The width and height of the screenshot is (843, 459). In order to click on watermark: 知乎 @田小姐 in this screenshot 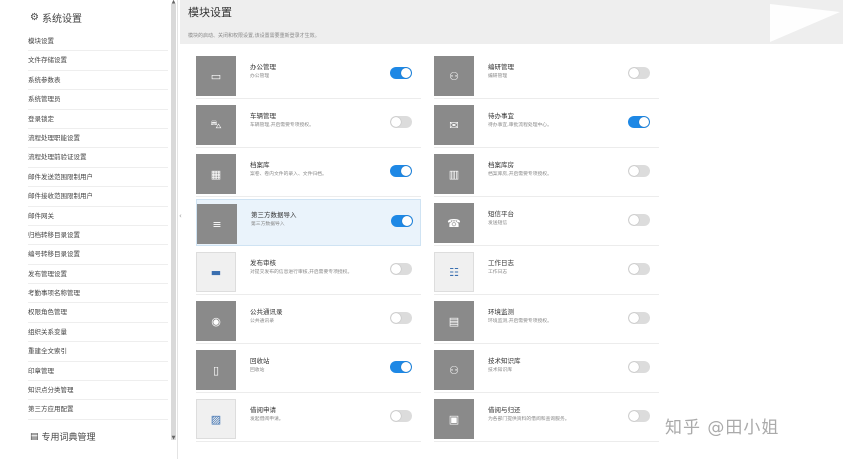, I will do `click(722, 428)`.